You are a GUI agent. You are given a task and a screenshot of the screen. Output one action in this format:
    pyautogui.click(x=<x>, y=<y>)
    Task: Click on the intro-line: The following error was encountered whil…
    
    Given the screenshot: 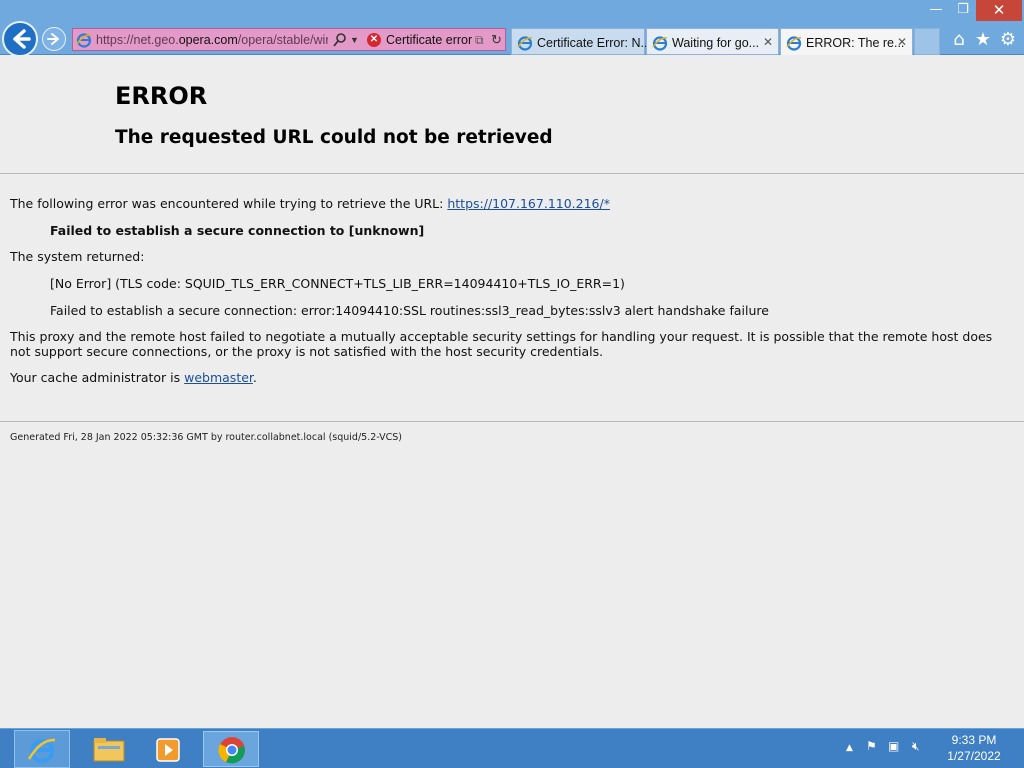 What is the action you would take?
    pyautogui.click(x=310, y=203)
    